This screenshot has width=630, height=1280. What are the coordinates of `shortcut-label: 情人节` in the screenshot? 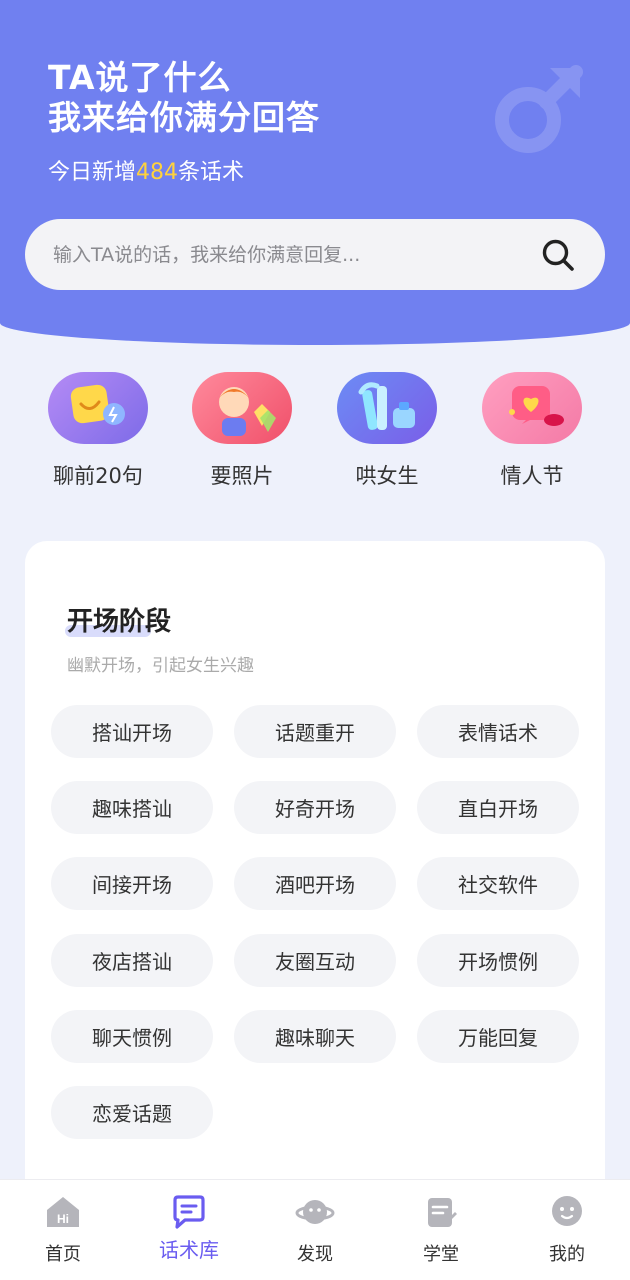 It's located at (532, 476).